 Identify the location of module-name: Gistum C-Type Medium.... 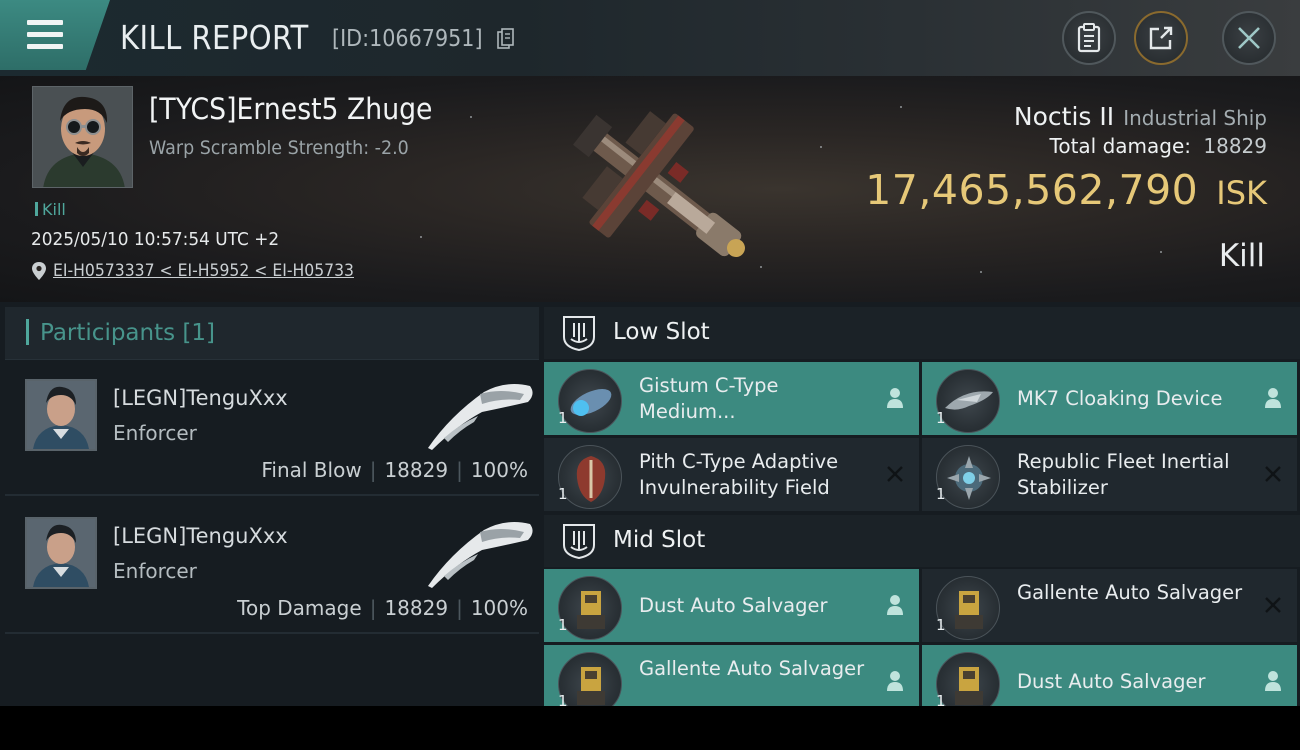
(709, 398).